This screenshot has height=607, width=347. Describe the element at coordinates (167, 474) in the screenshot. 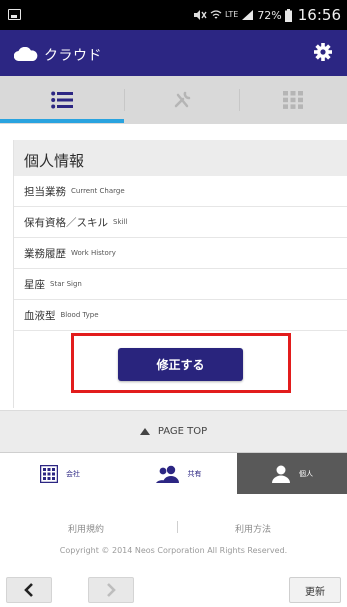

I see `users-icon` at that location.